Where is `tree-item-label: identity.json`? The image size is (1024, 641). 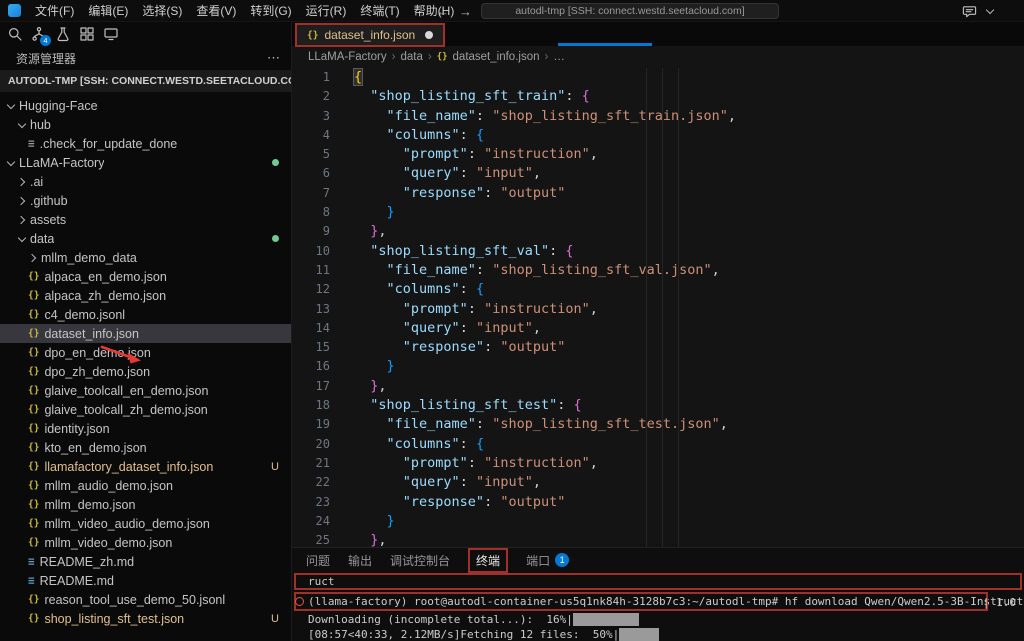 tree-item-label: identity.json is located at coordinates (77, 428).